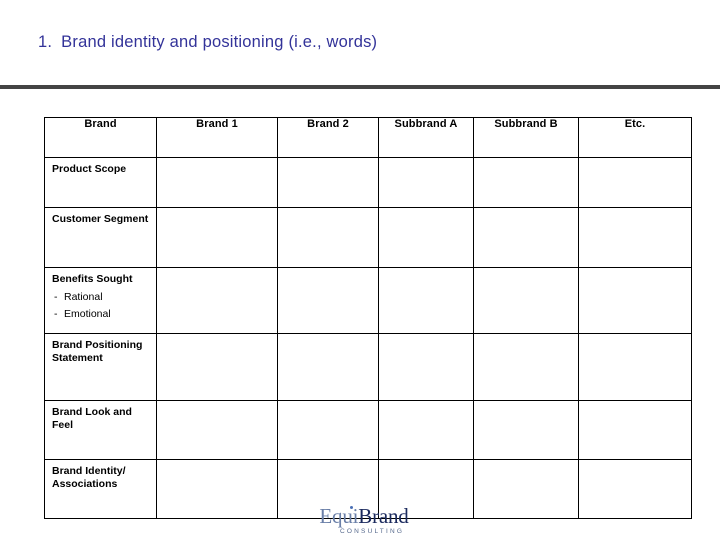 This screenshot has width=720, height=540. Describe the element at coordinates (45, 42) in the screenshot. I see `slide-title-number: 1.` at that location.